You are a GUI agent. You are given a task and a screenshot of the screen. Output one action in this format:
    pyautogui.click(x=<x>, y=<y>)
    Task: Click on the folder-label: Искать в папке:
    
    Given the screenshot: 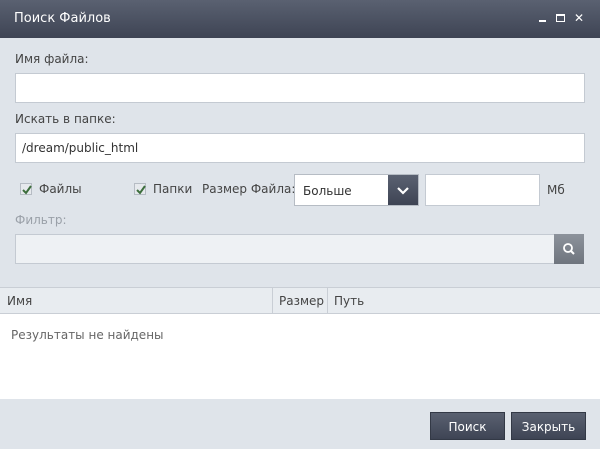 What is the action you would take?
    pyautogui.click(x=65, y=119)
    